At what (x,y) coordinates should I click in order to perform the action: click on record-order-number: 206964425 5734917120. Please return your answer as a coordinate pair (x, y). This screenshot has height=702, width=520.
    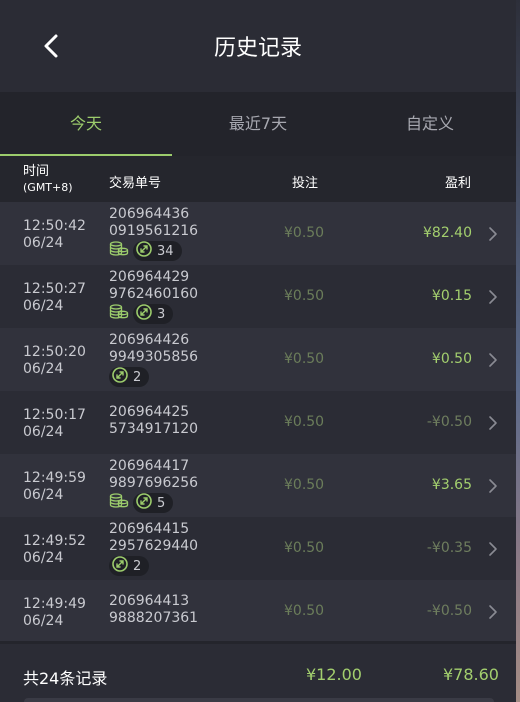
    Looking at the image, I should click on (153, 421).